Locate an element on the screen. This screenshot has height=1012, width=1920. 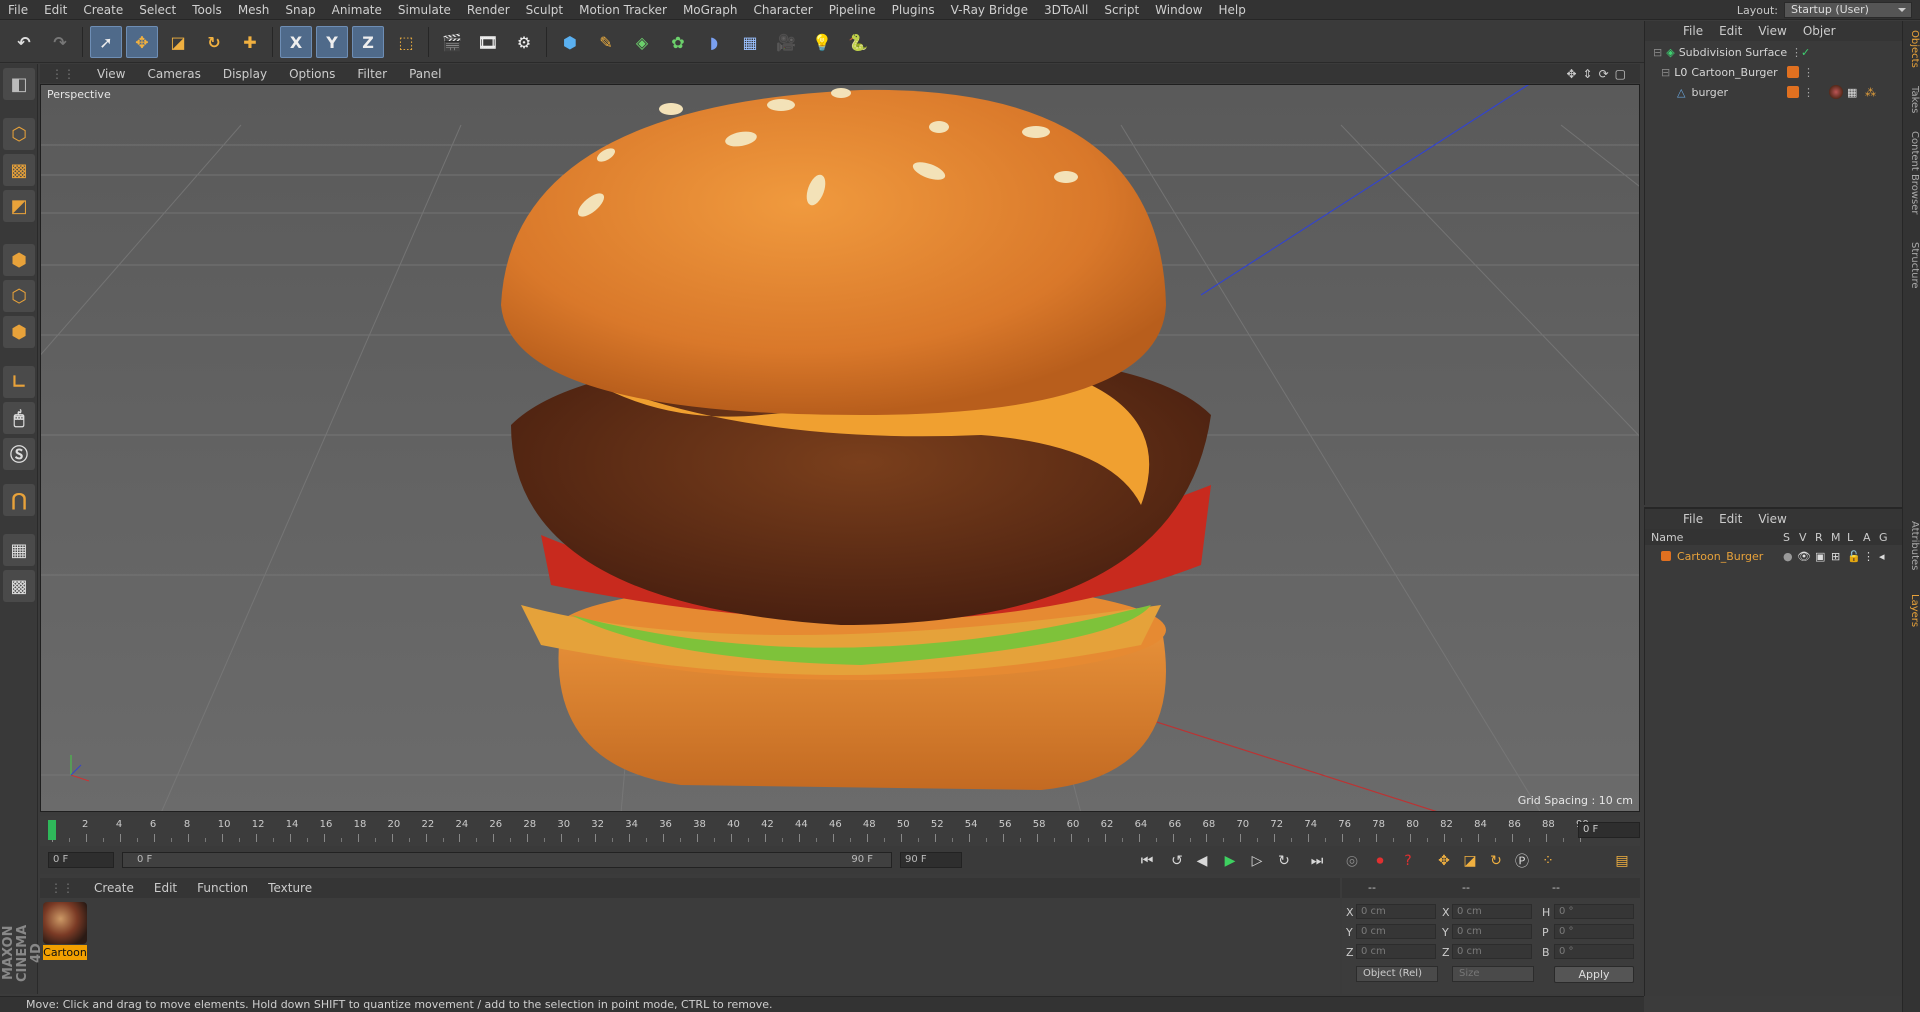
menu-3dtoall: 3DToAll is located at coordinates (1066, 10).